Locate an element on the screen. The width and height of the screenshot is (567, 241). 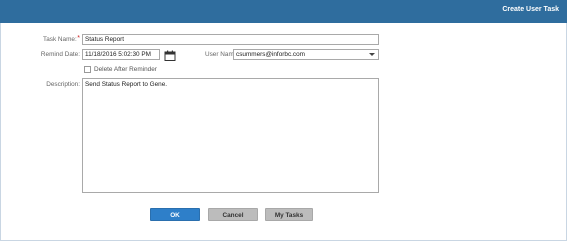
task-name-label: Task Name:* is located at coordinates (61, 39).